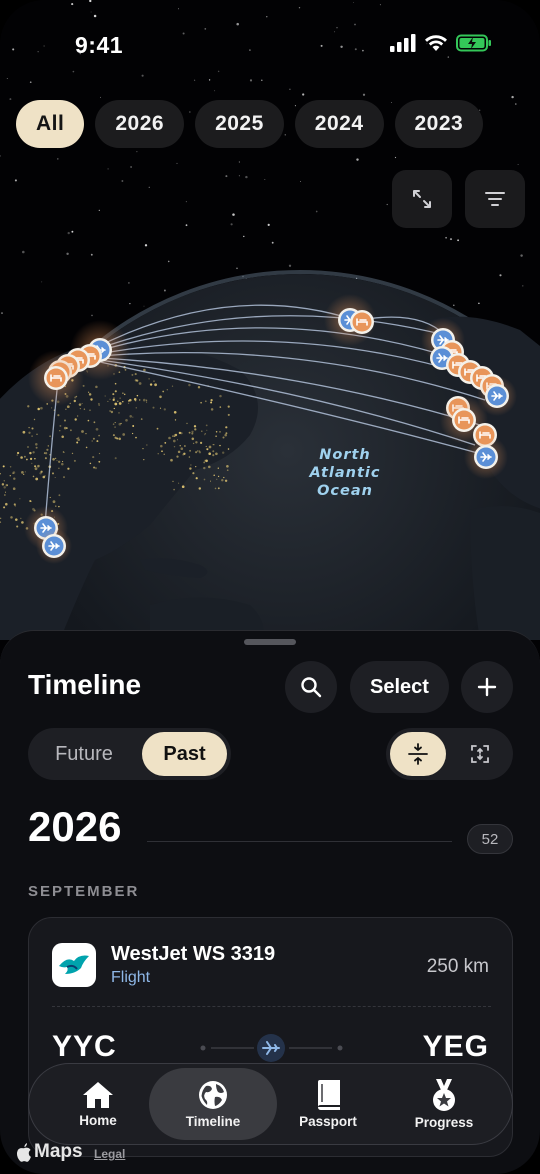 This screenshot has width=540, height=1174. I want to click on collapse-view-button, so click(418, 754).